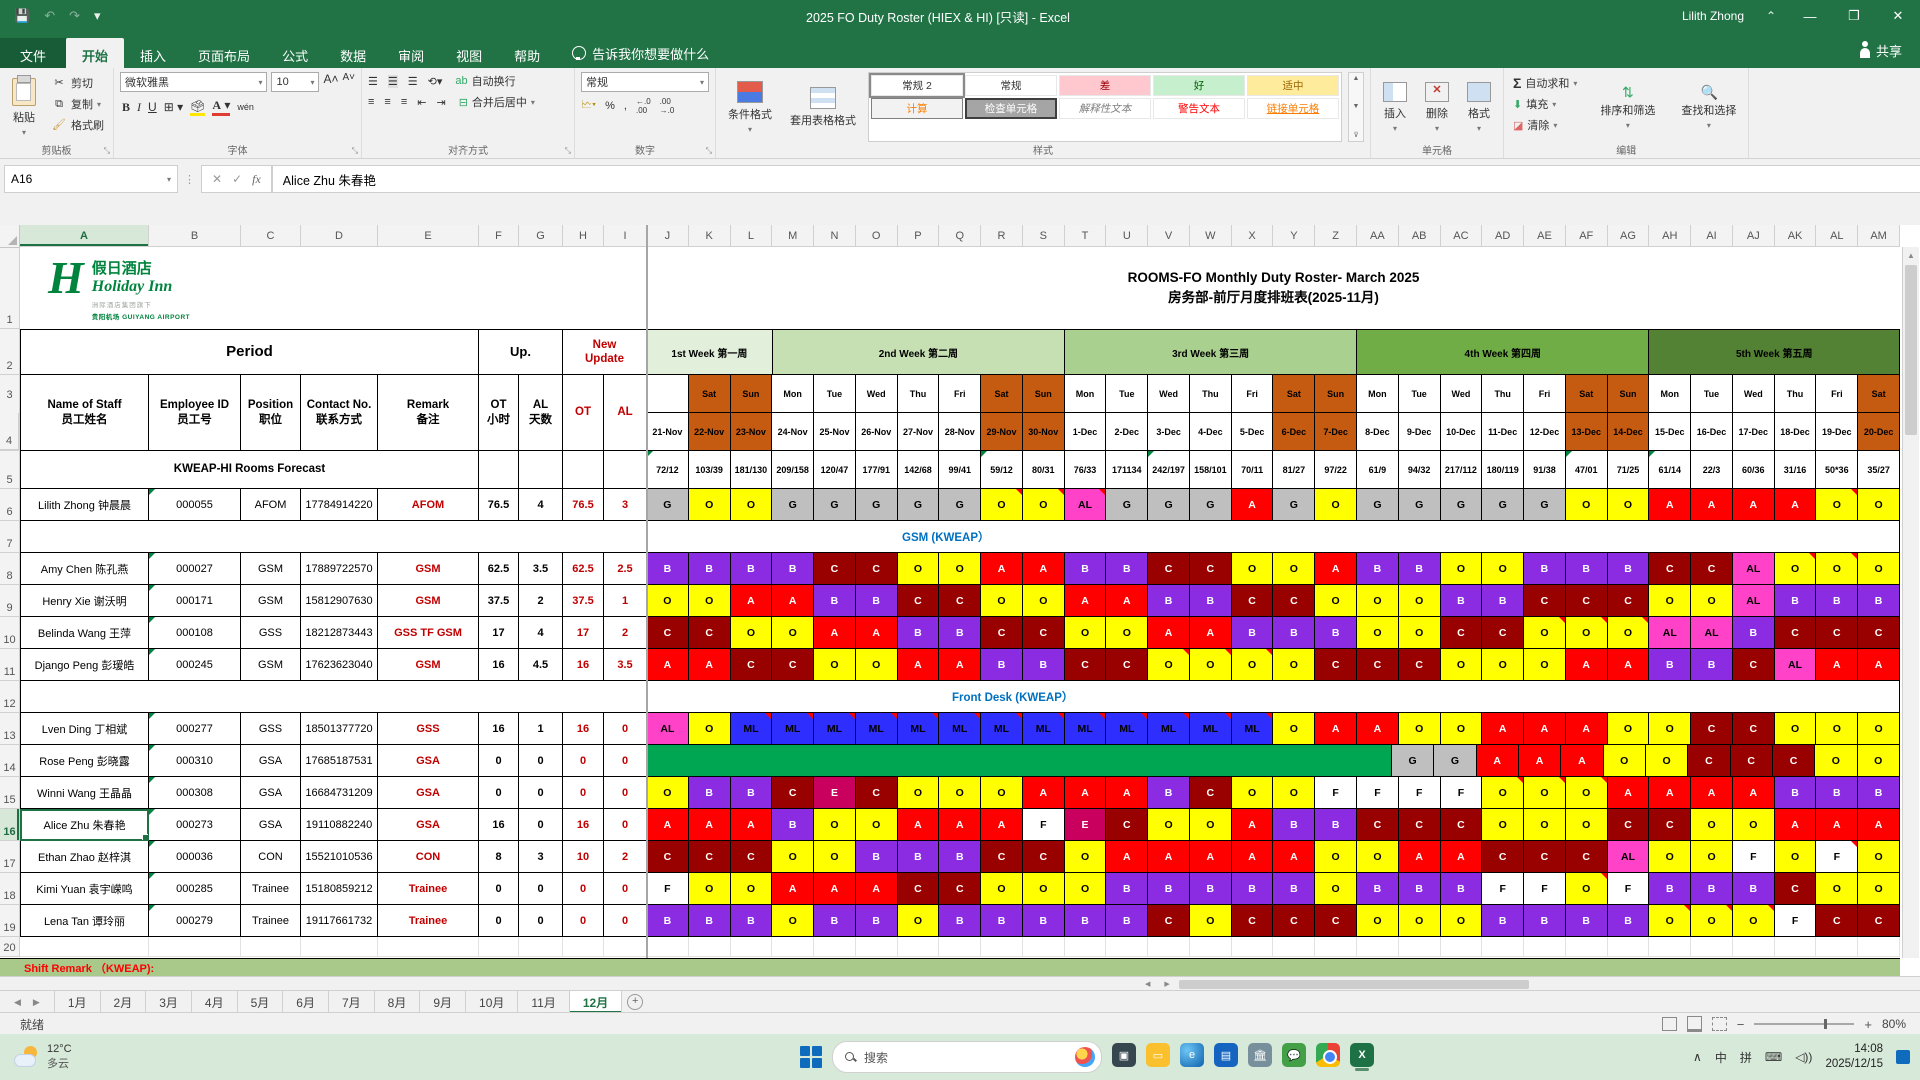 Image resolution: width=1920 pixels, height=1080 pixels. I want to click on column-header-G: G, so click(541, 236).